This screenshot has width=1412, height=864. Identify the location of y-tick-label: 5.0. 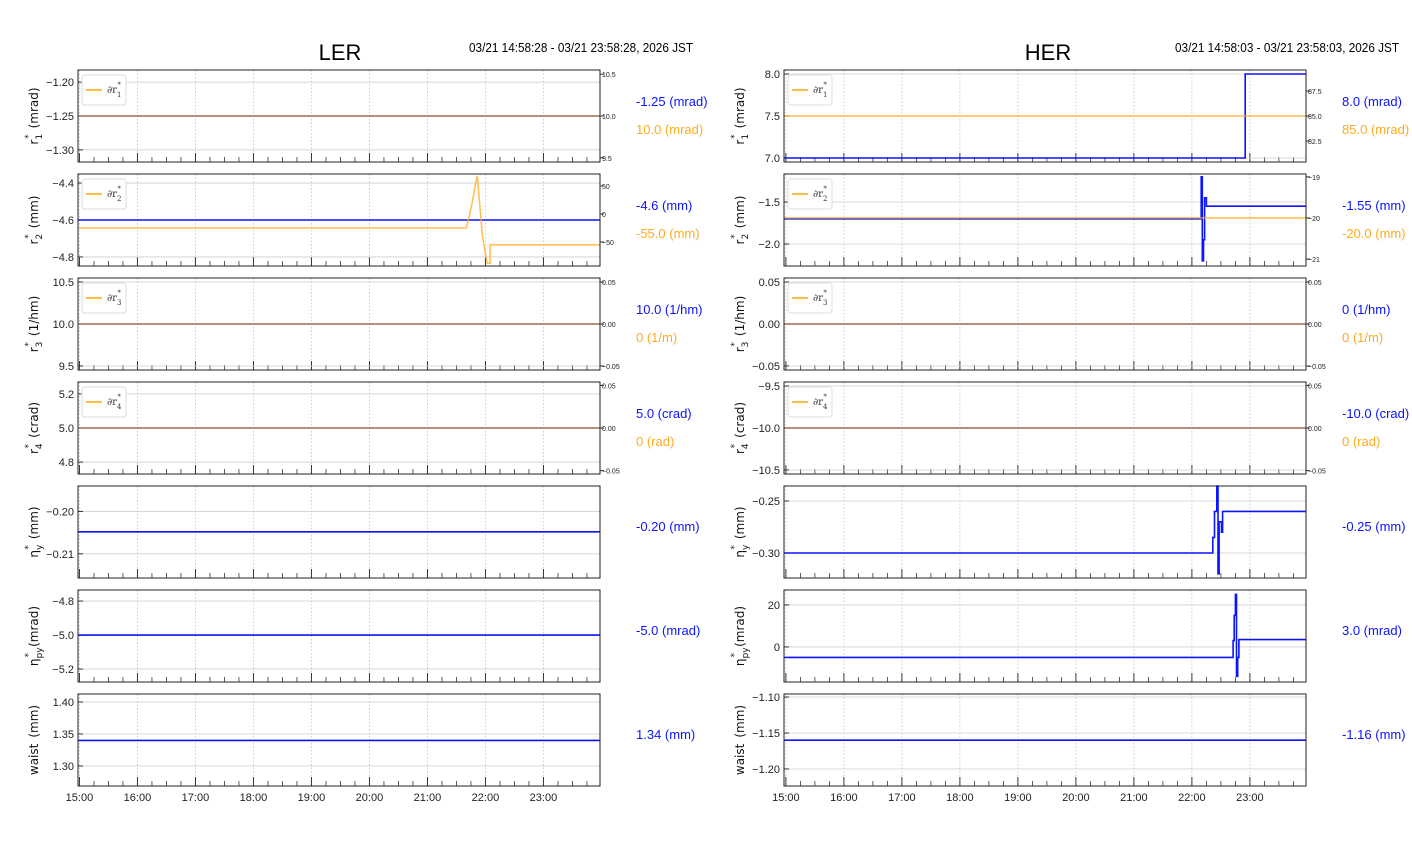
(66, 429).